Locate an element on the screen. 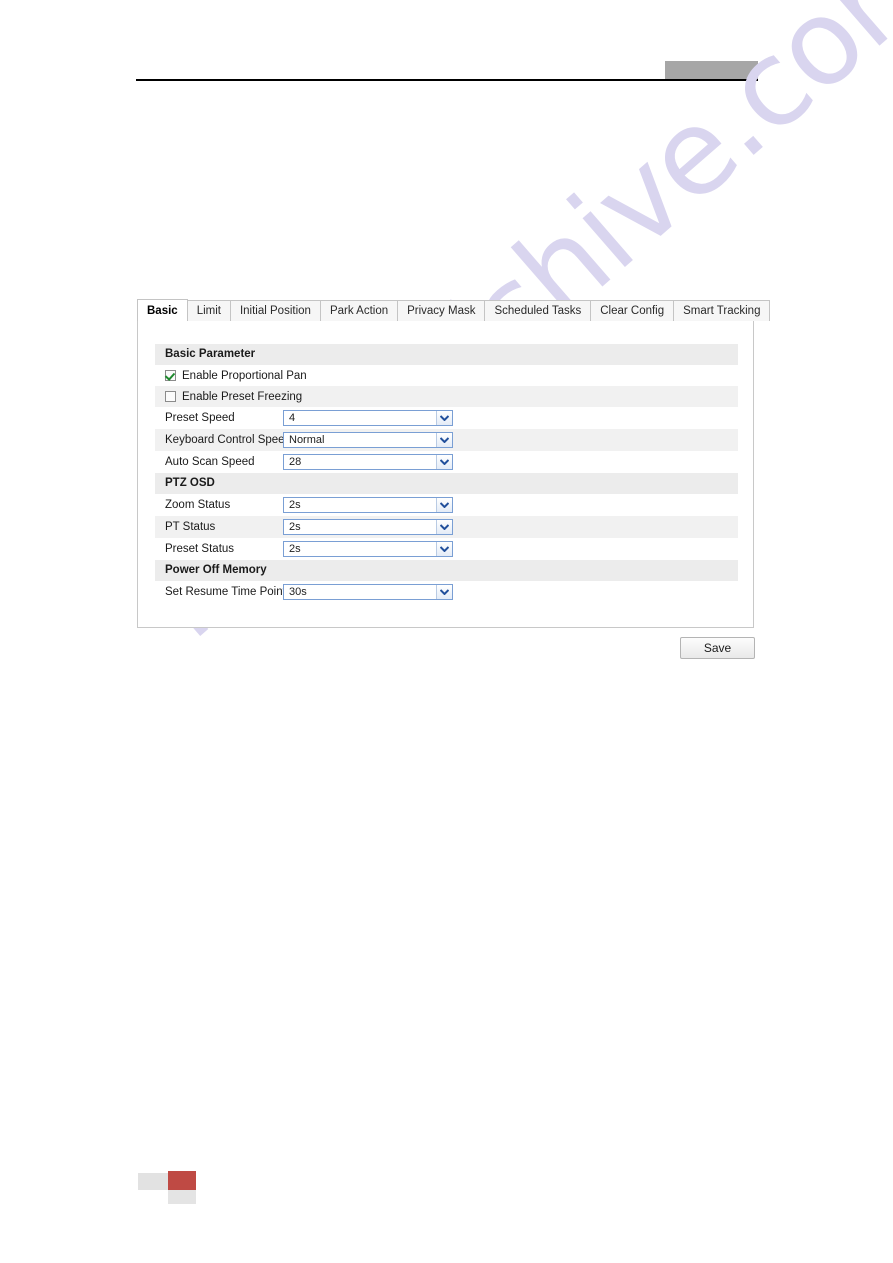 The width and height of the screenshot is (893, 1263). tab-limit: Limit is located at coordinates (208, 310).